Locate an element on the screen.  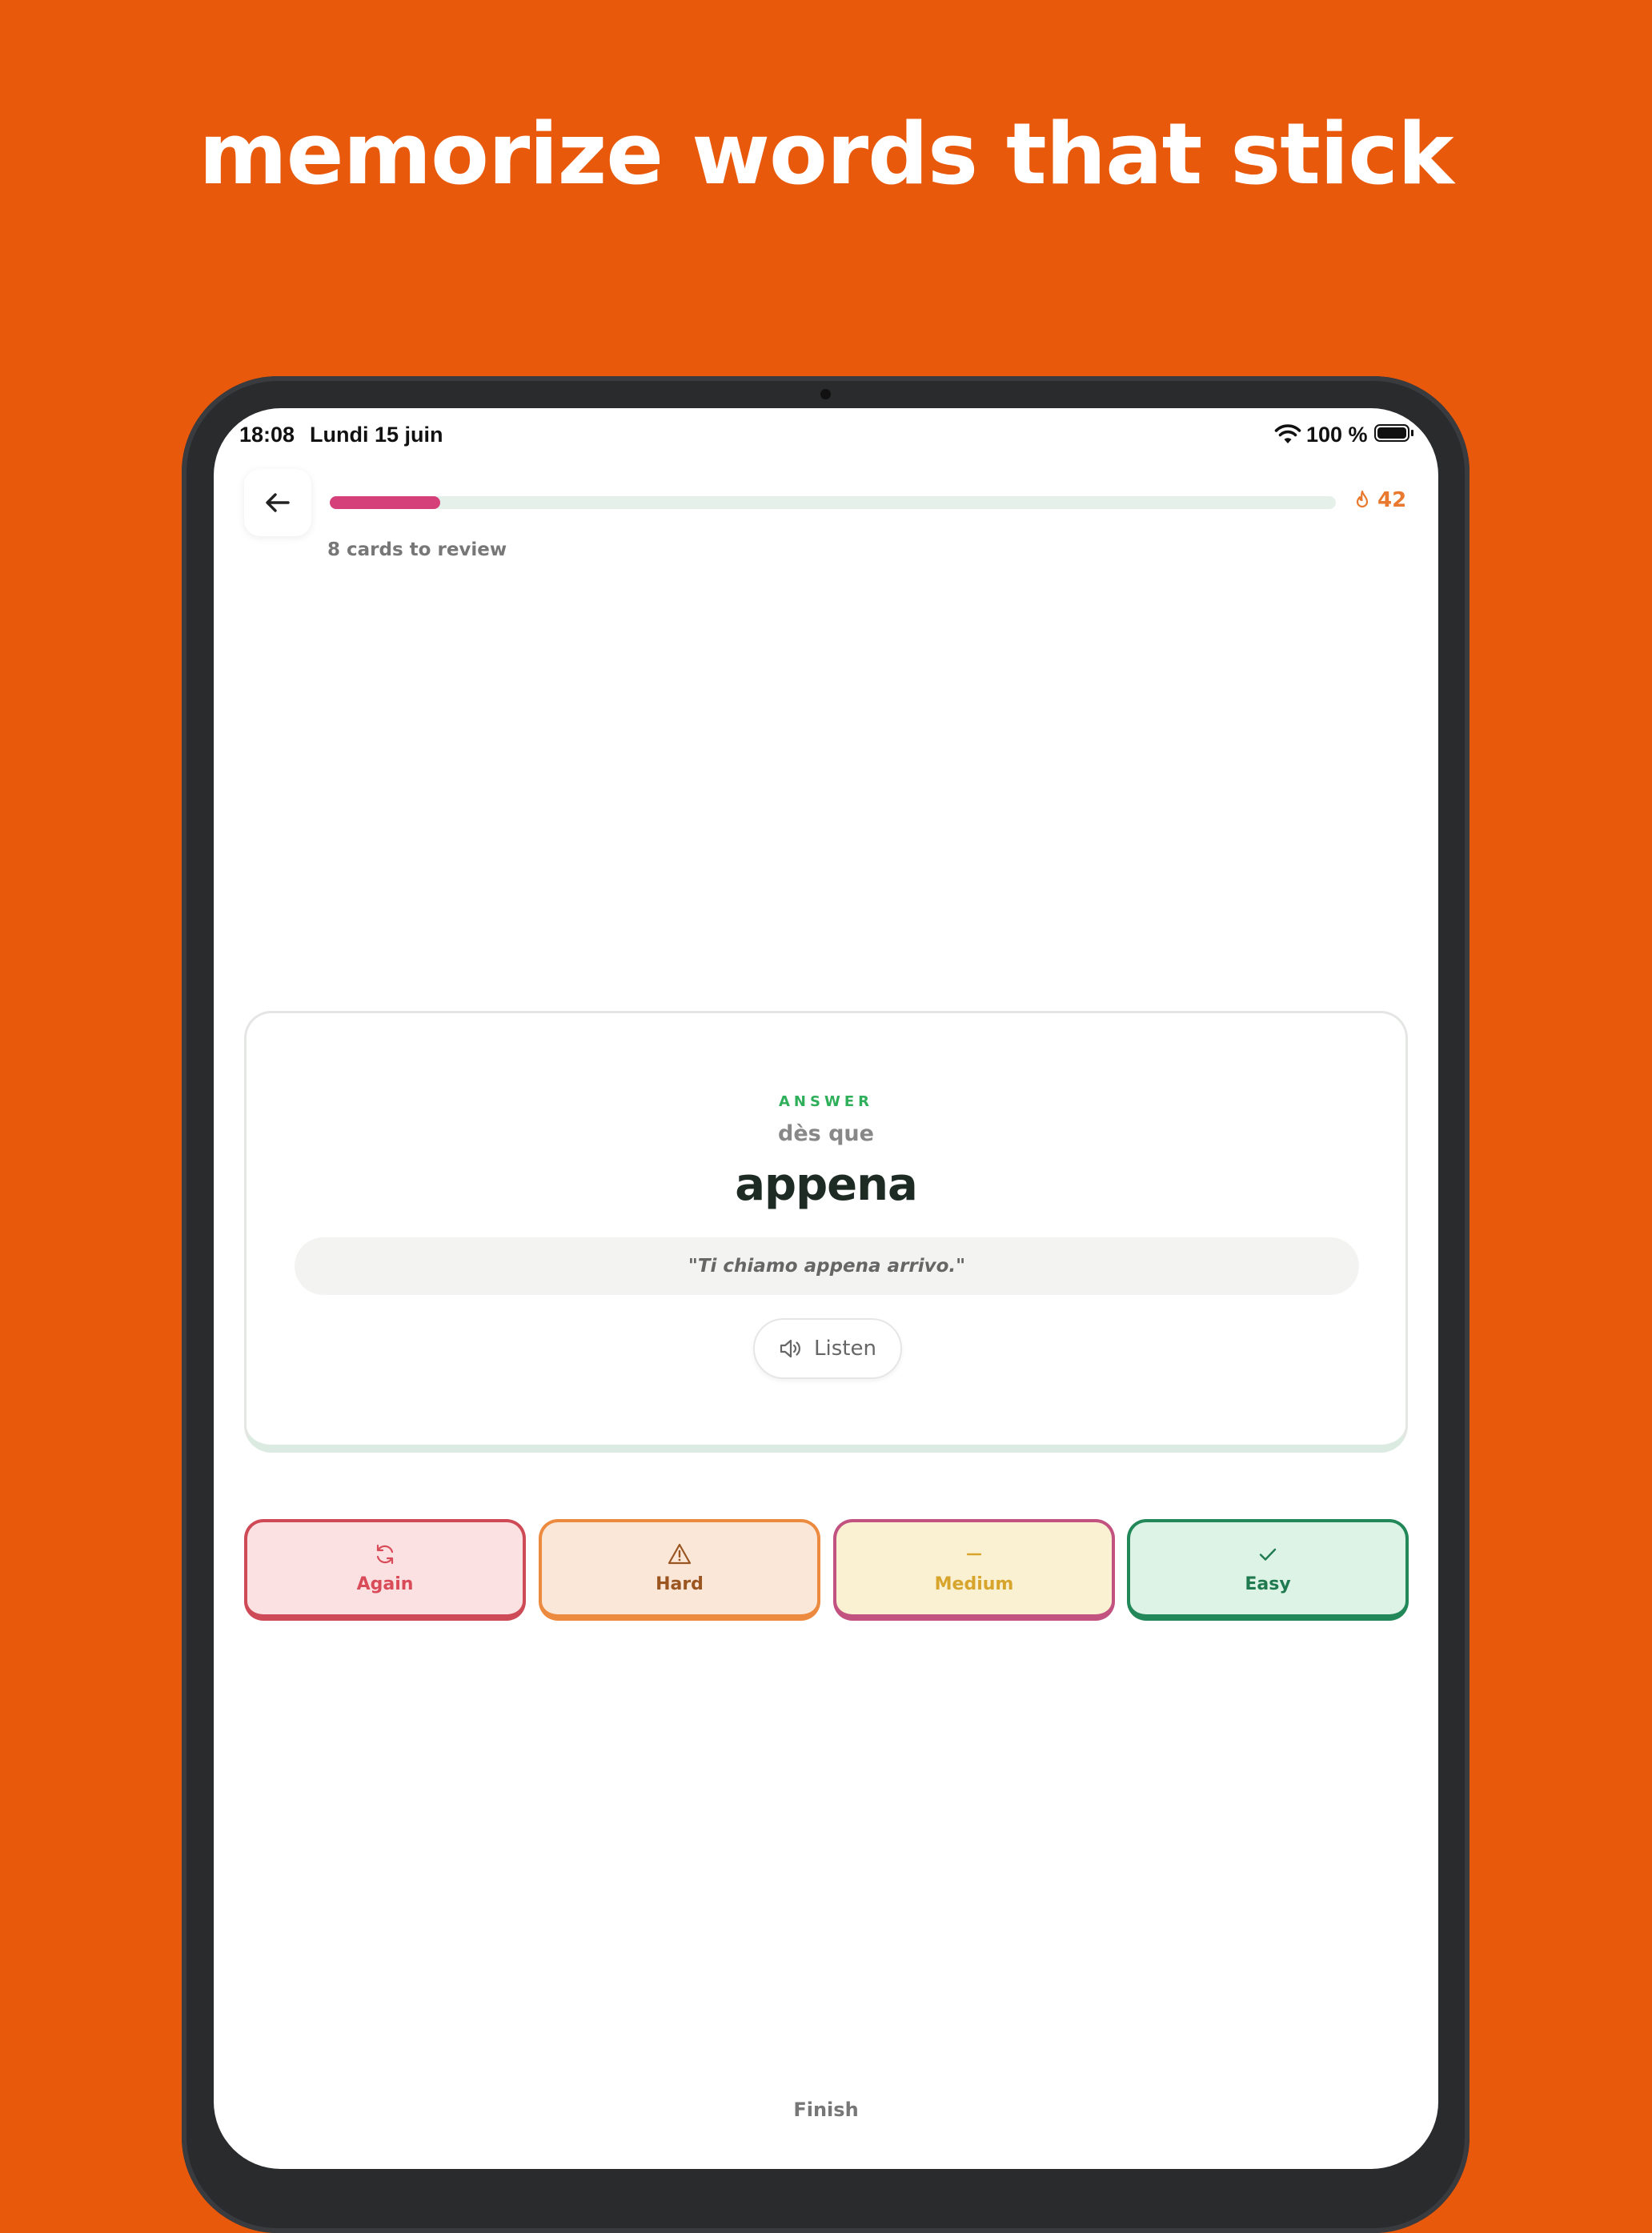
flame-icon is located at coordinates (1362, 499).